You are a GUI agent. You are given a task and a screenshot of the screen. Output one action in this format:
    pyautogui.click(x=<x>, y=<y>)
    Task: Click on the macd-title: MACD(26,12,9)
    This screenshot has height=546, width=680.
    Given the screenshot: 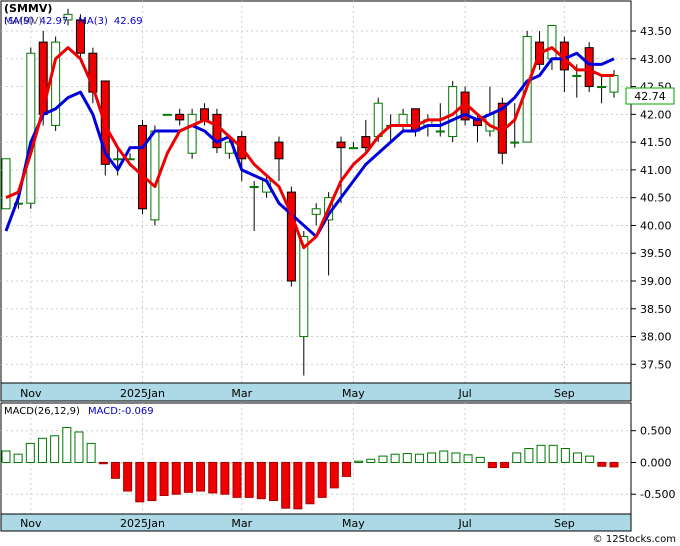 What is the action you would take?
    pyautogui.click(x=42, y=411)
    